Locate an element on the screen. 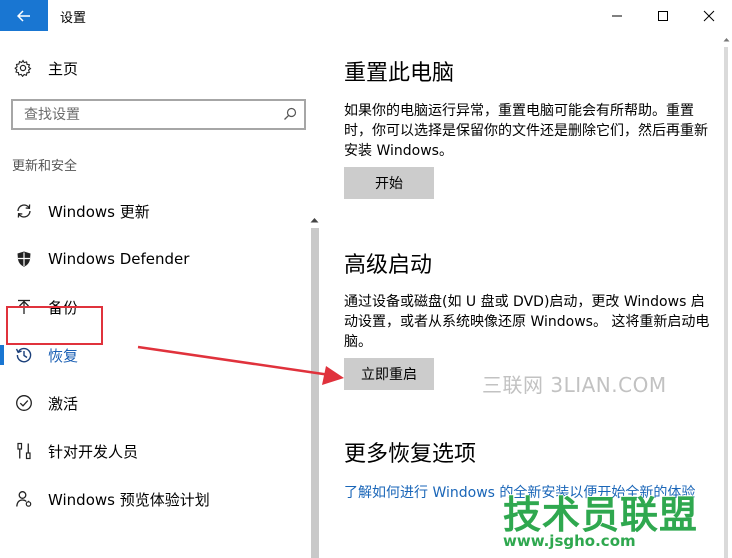 The height and width of the screenshot is (558, 732). sidebar-item-label: Windows 预览体验计划 is located at coordinates (129, 499).